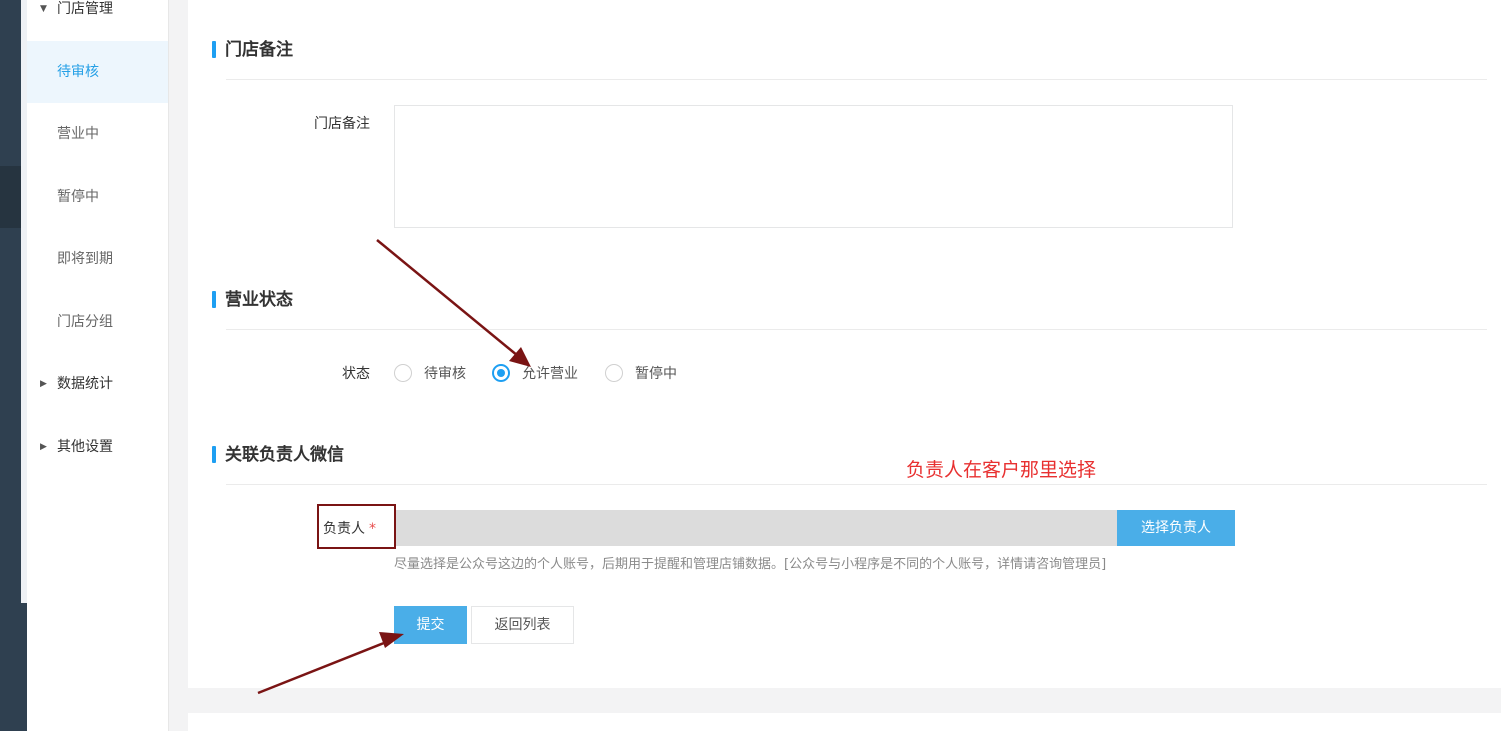 The image size is (1501, 731). I want to click on sidebar-item-pending: 待审核, so click(97, 72).